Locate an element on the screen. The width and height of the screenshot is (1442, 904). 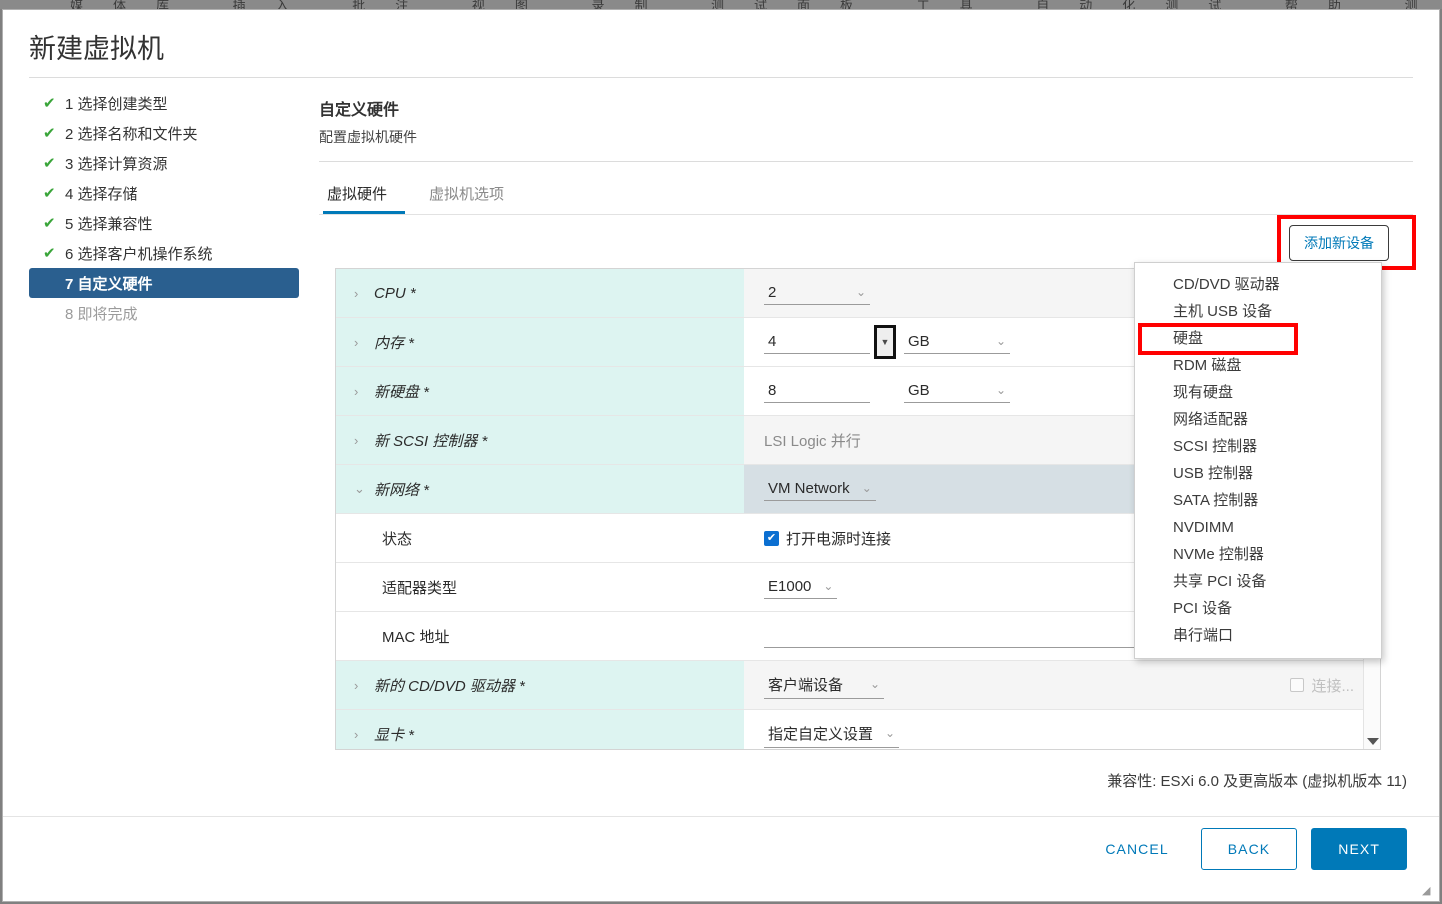
sidebar-step-1: ✔ 1 选择创建类型 is located at coordinates (165, 103).